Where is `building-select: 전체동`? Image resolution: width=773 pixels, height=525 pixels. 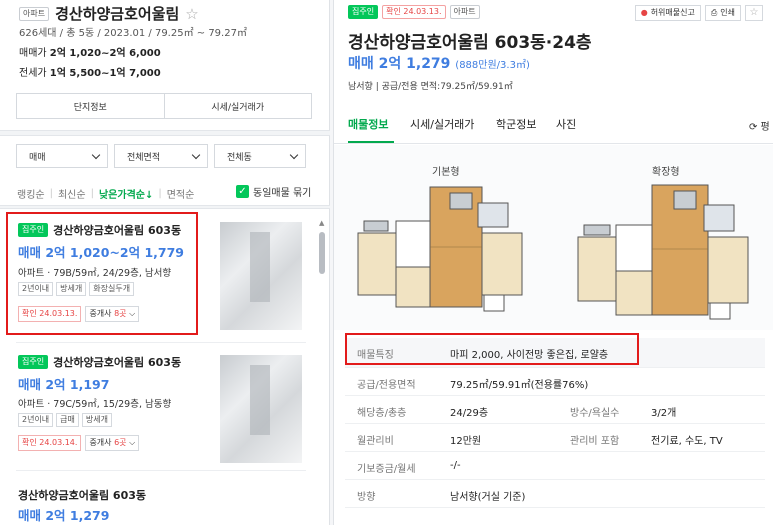
building-select: 전체동 is located at coordinates (260, 156).